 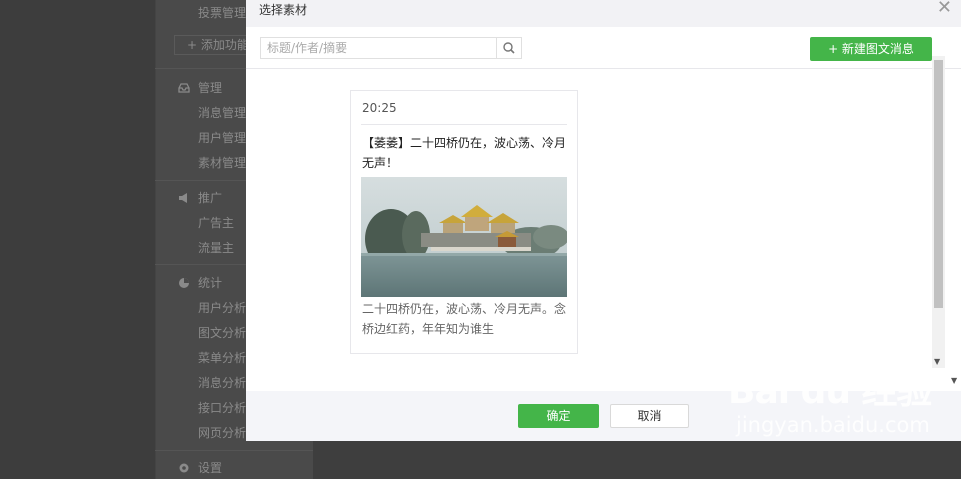 What do you see at coordinates (871, 49) in the screenshot?
I see `new-article-button: + 新建图文消息` at bounding box center [871, 49].